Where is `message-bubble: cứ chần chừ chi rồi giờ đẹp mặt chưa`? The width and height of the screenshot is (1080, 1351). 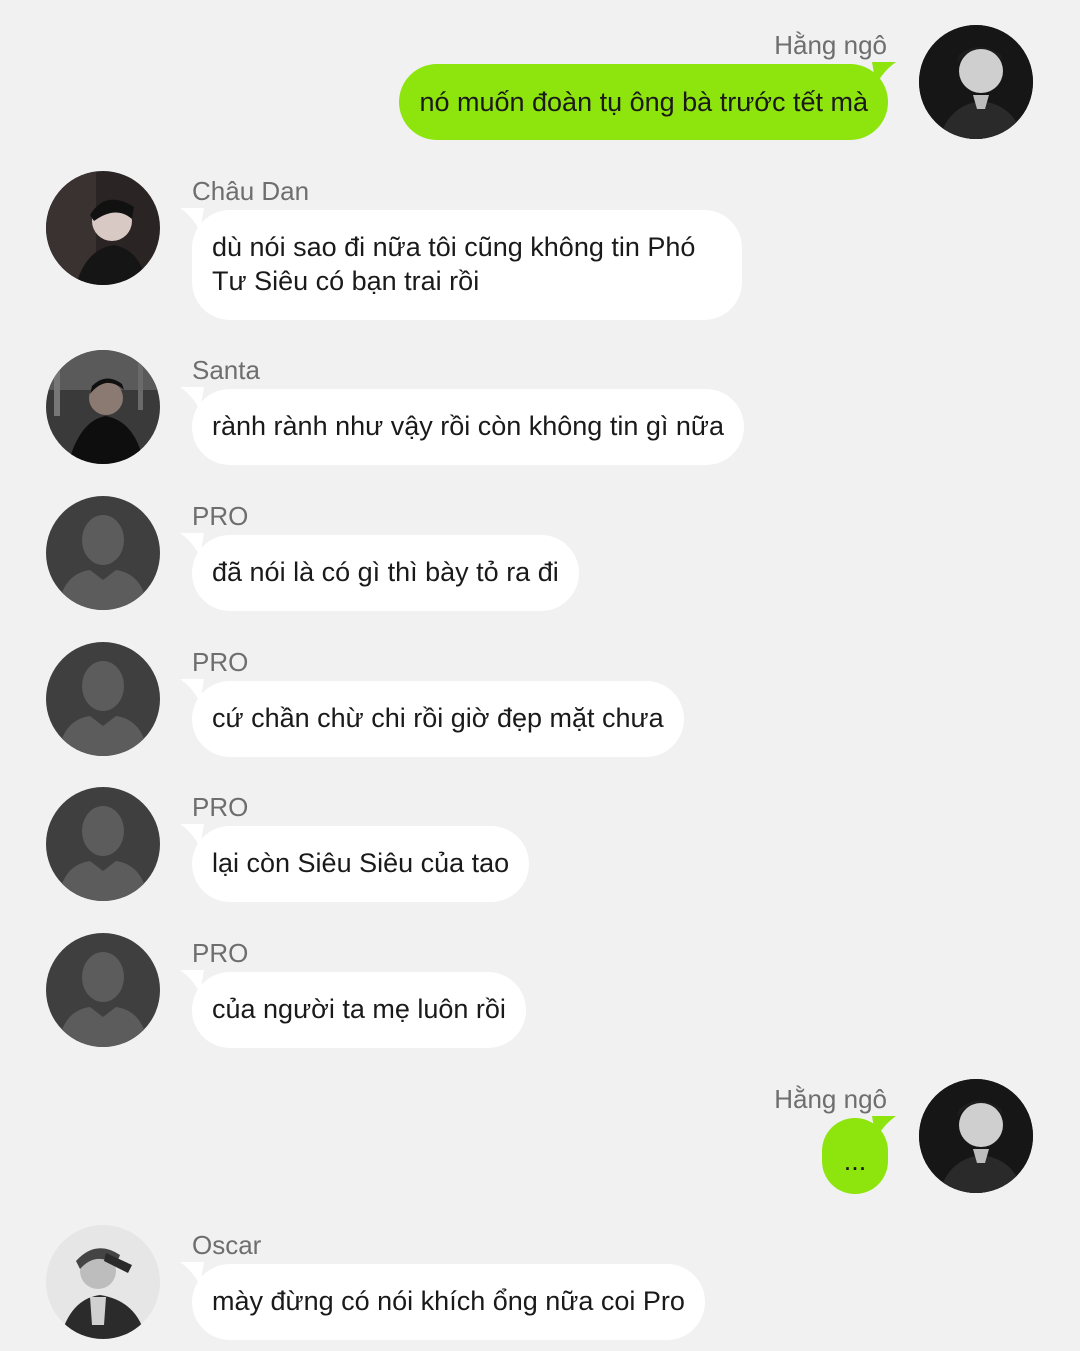 message-bubble: cứ chần chừ chi rồi giờ đẹp mặt chưa is located at coordinates (438, 719).